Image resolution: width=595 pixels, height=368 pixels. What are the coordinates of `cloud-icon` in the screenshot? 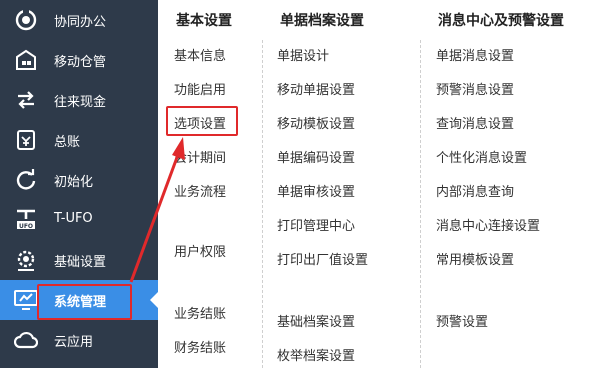 It's located at (26, 340).